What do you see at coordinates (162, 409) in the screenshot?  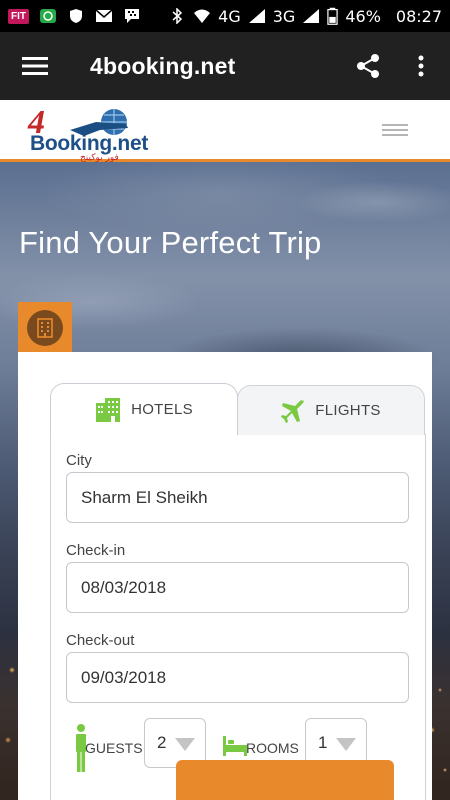 I see `tab-hotels-label: HOTELS` at bounding box center [162, 409].